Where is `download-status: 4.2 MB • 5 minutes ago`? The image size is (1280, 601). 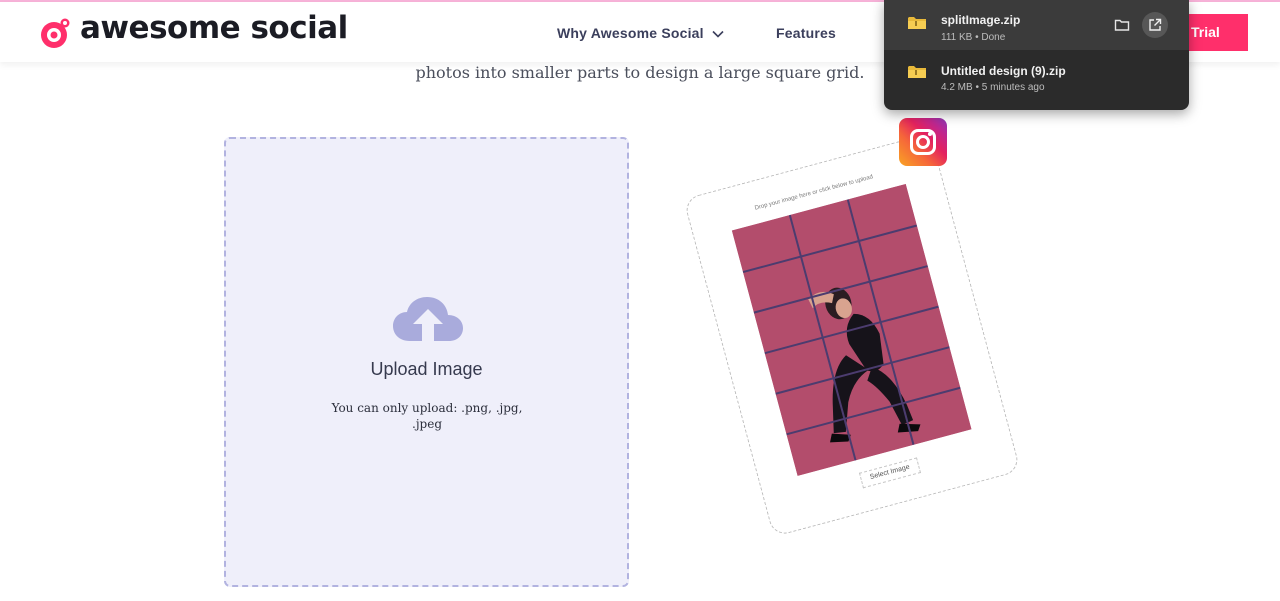 download-status: 4.2 MB • 5 minutes ago is located at coordinates (993, 87).